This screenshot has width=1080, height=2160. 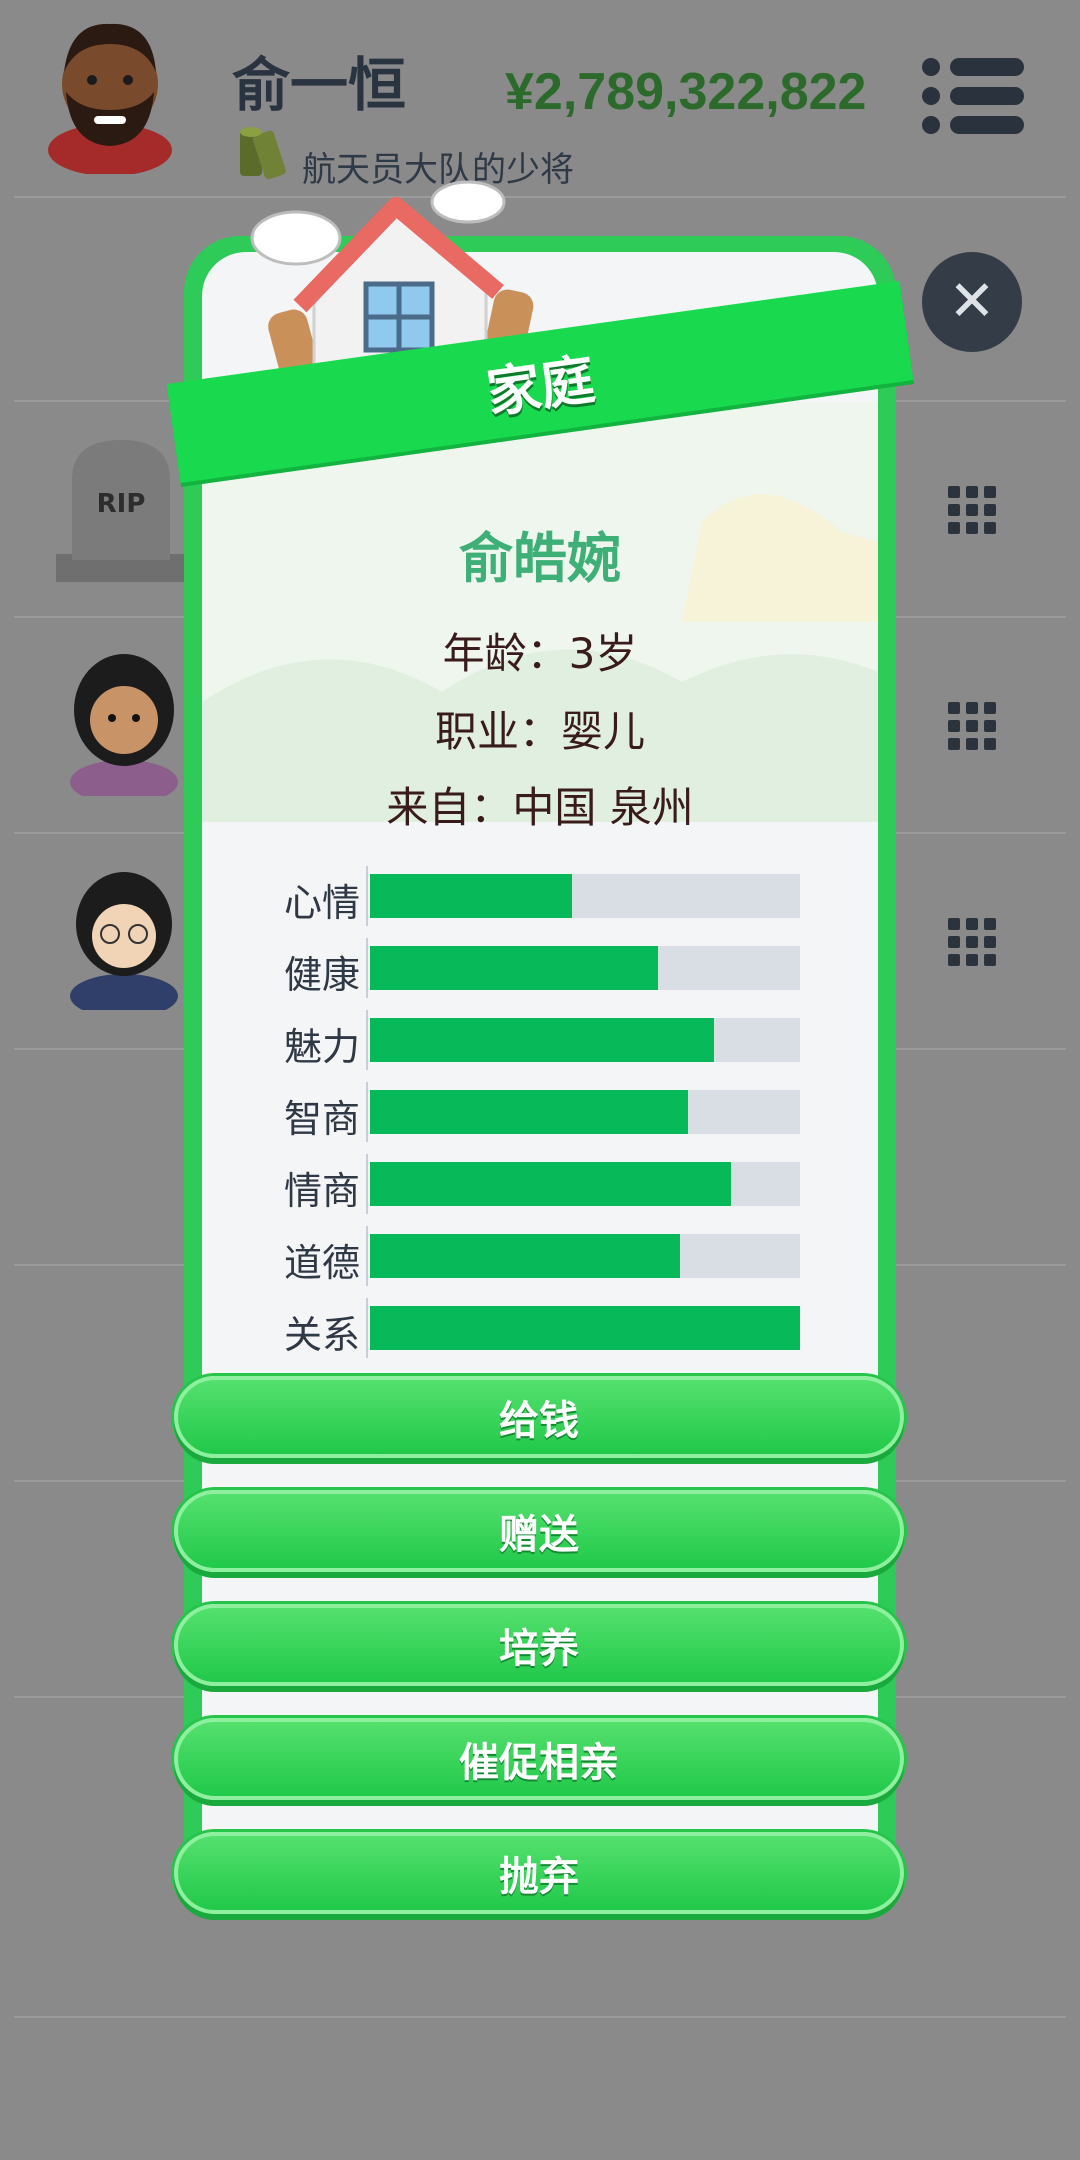 What do you see at coordinates (124, 941) in the screenshot?
I see `family-member-avatar` at bounding box center [124, 941].